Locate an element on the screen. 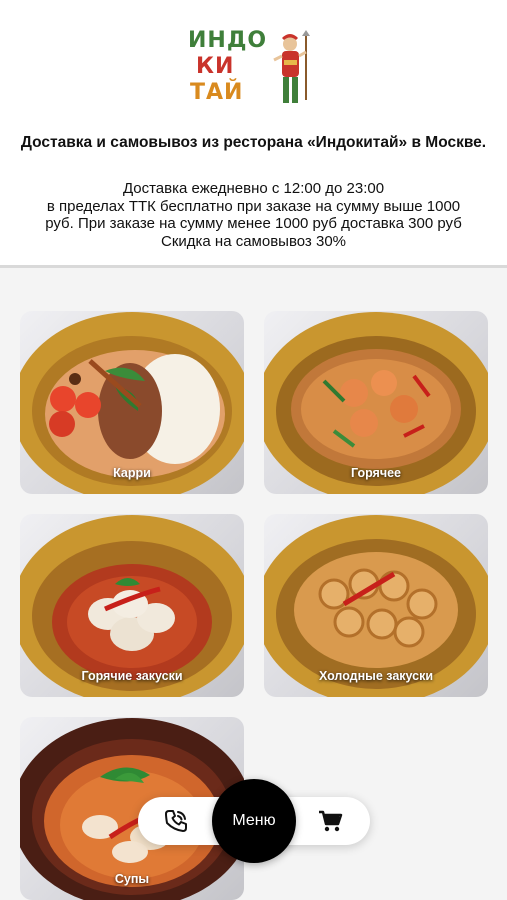 This screenshot has height=900, width=507. category-label: Супы is located at coordinates (132, 879).